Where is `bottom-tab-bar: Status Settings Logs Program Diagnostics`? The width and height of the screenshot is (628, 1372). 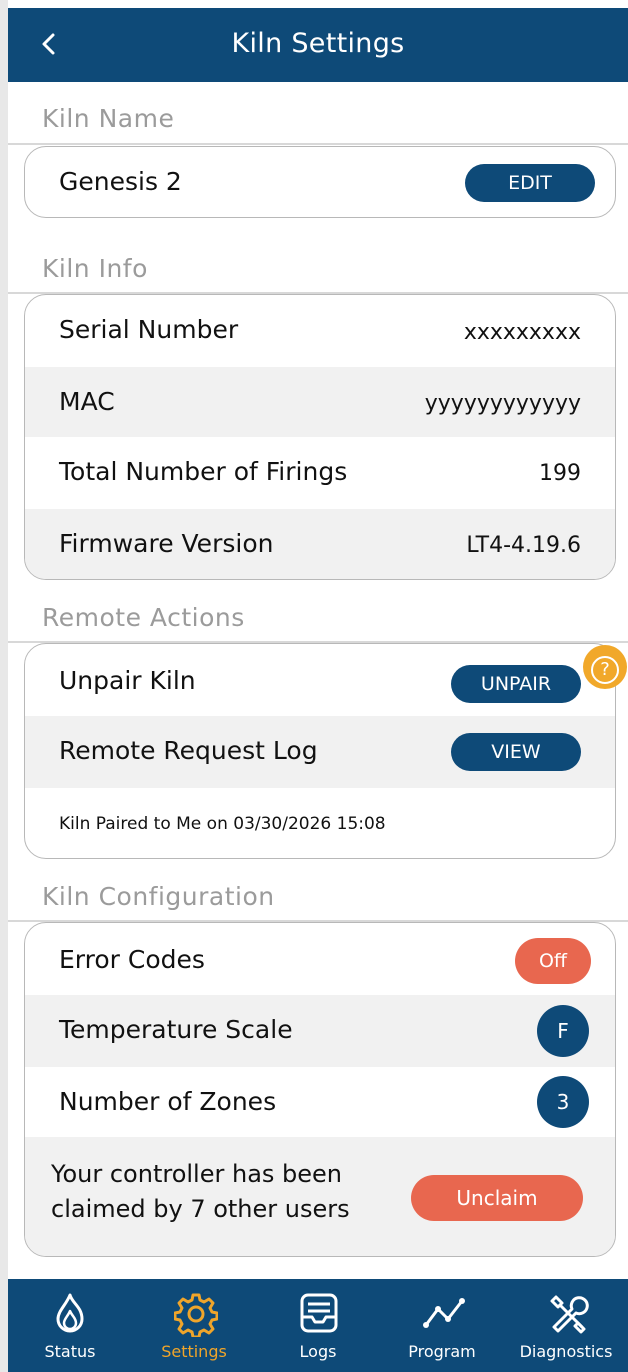
bottom-tab-bar: Status Settings Logs Program Diagnostics is located at coordinates (318, 1325).